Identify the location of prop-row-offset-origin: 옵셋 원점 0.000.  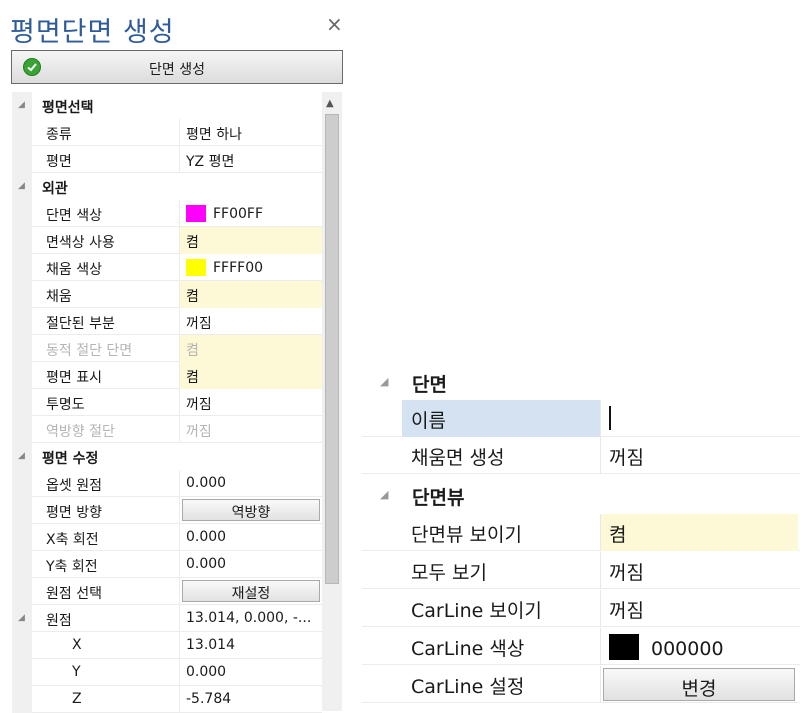
(167, 483).